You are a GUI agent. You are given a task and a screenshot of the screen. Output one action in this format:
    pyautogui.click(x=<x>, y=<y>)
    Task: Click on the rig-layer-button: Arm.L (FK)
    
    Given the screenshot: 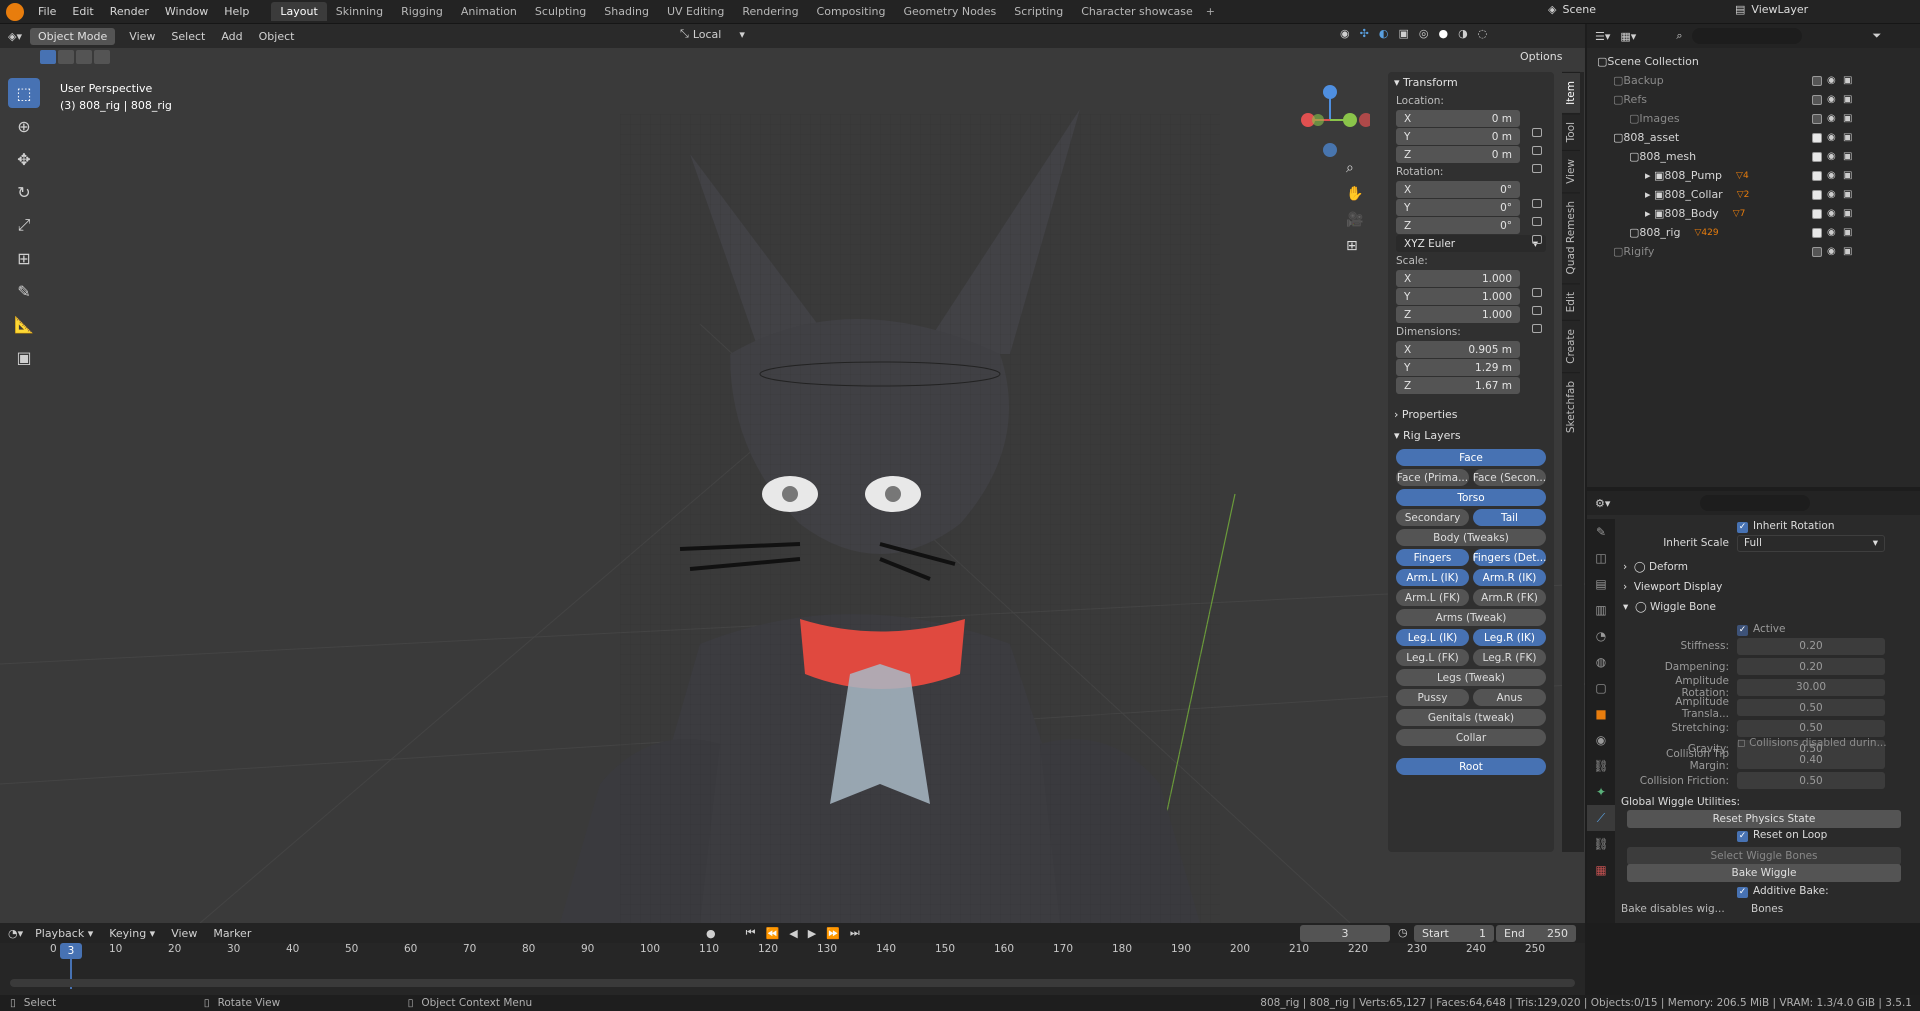 What is the action you would take?
    pyautogui.click(x=1432, y=597)
    